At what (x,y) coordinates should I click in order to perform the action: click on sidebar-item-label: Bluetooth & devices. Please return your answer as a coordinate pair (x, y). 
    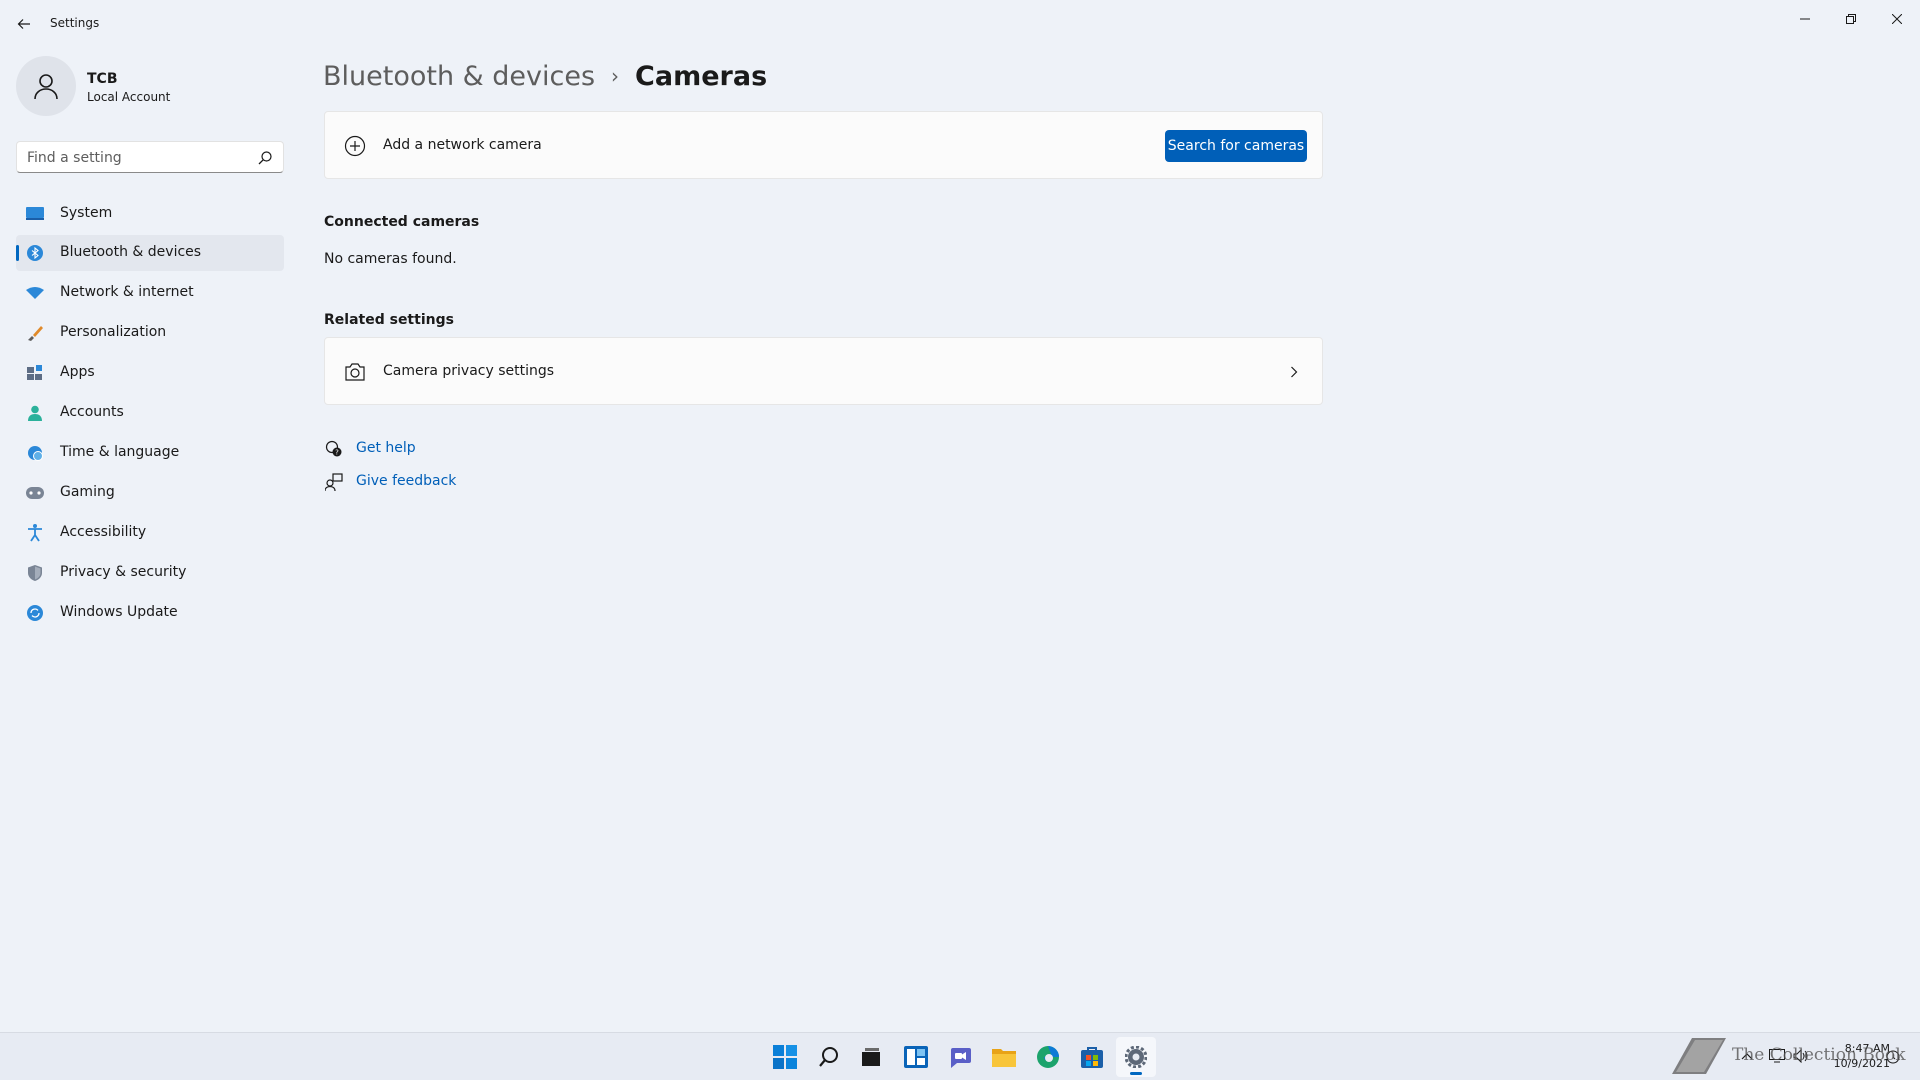
    Looking at the image, I should click on (131, 252).